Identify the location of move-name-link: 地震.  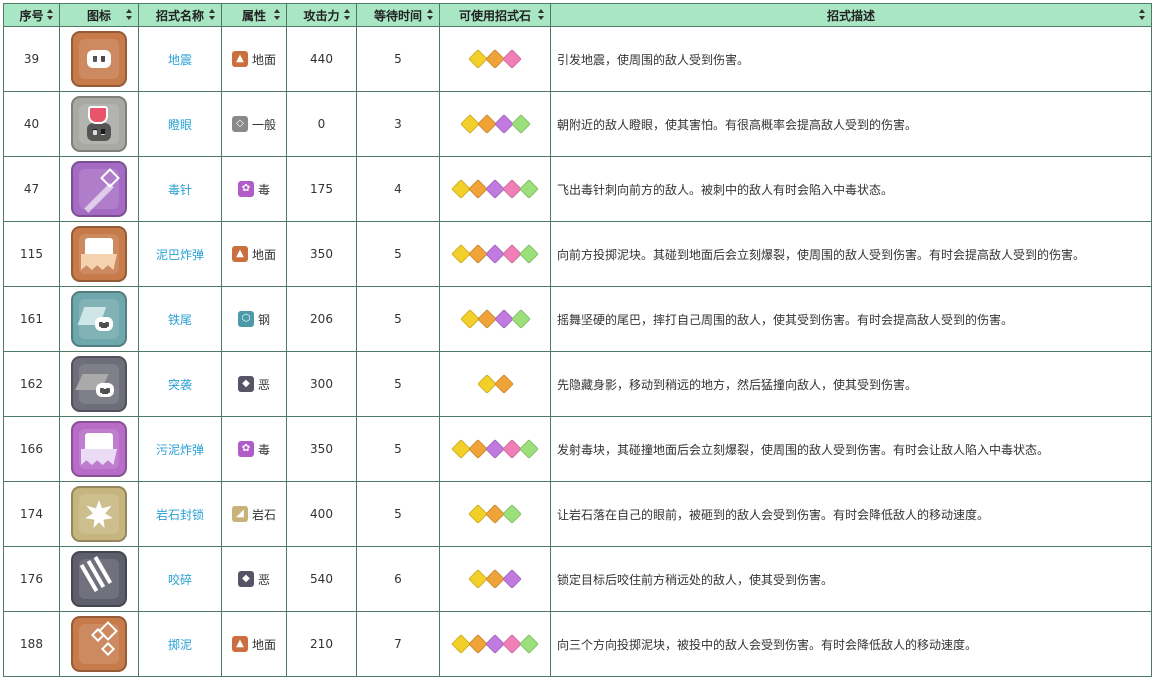
(180, 60).